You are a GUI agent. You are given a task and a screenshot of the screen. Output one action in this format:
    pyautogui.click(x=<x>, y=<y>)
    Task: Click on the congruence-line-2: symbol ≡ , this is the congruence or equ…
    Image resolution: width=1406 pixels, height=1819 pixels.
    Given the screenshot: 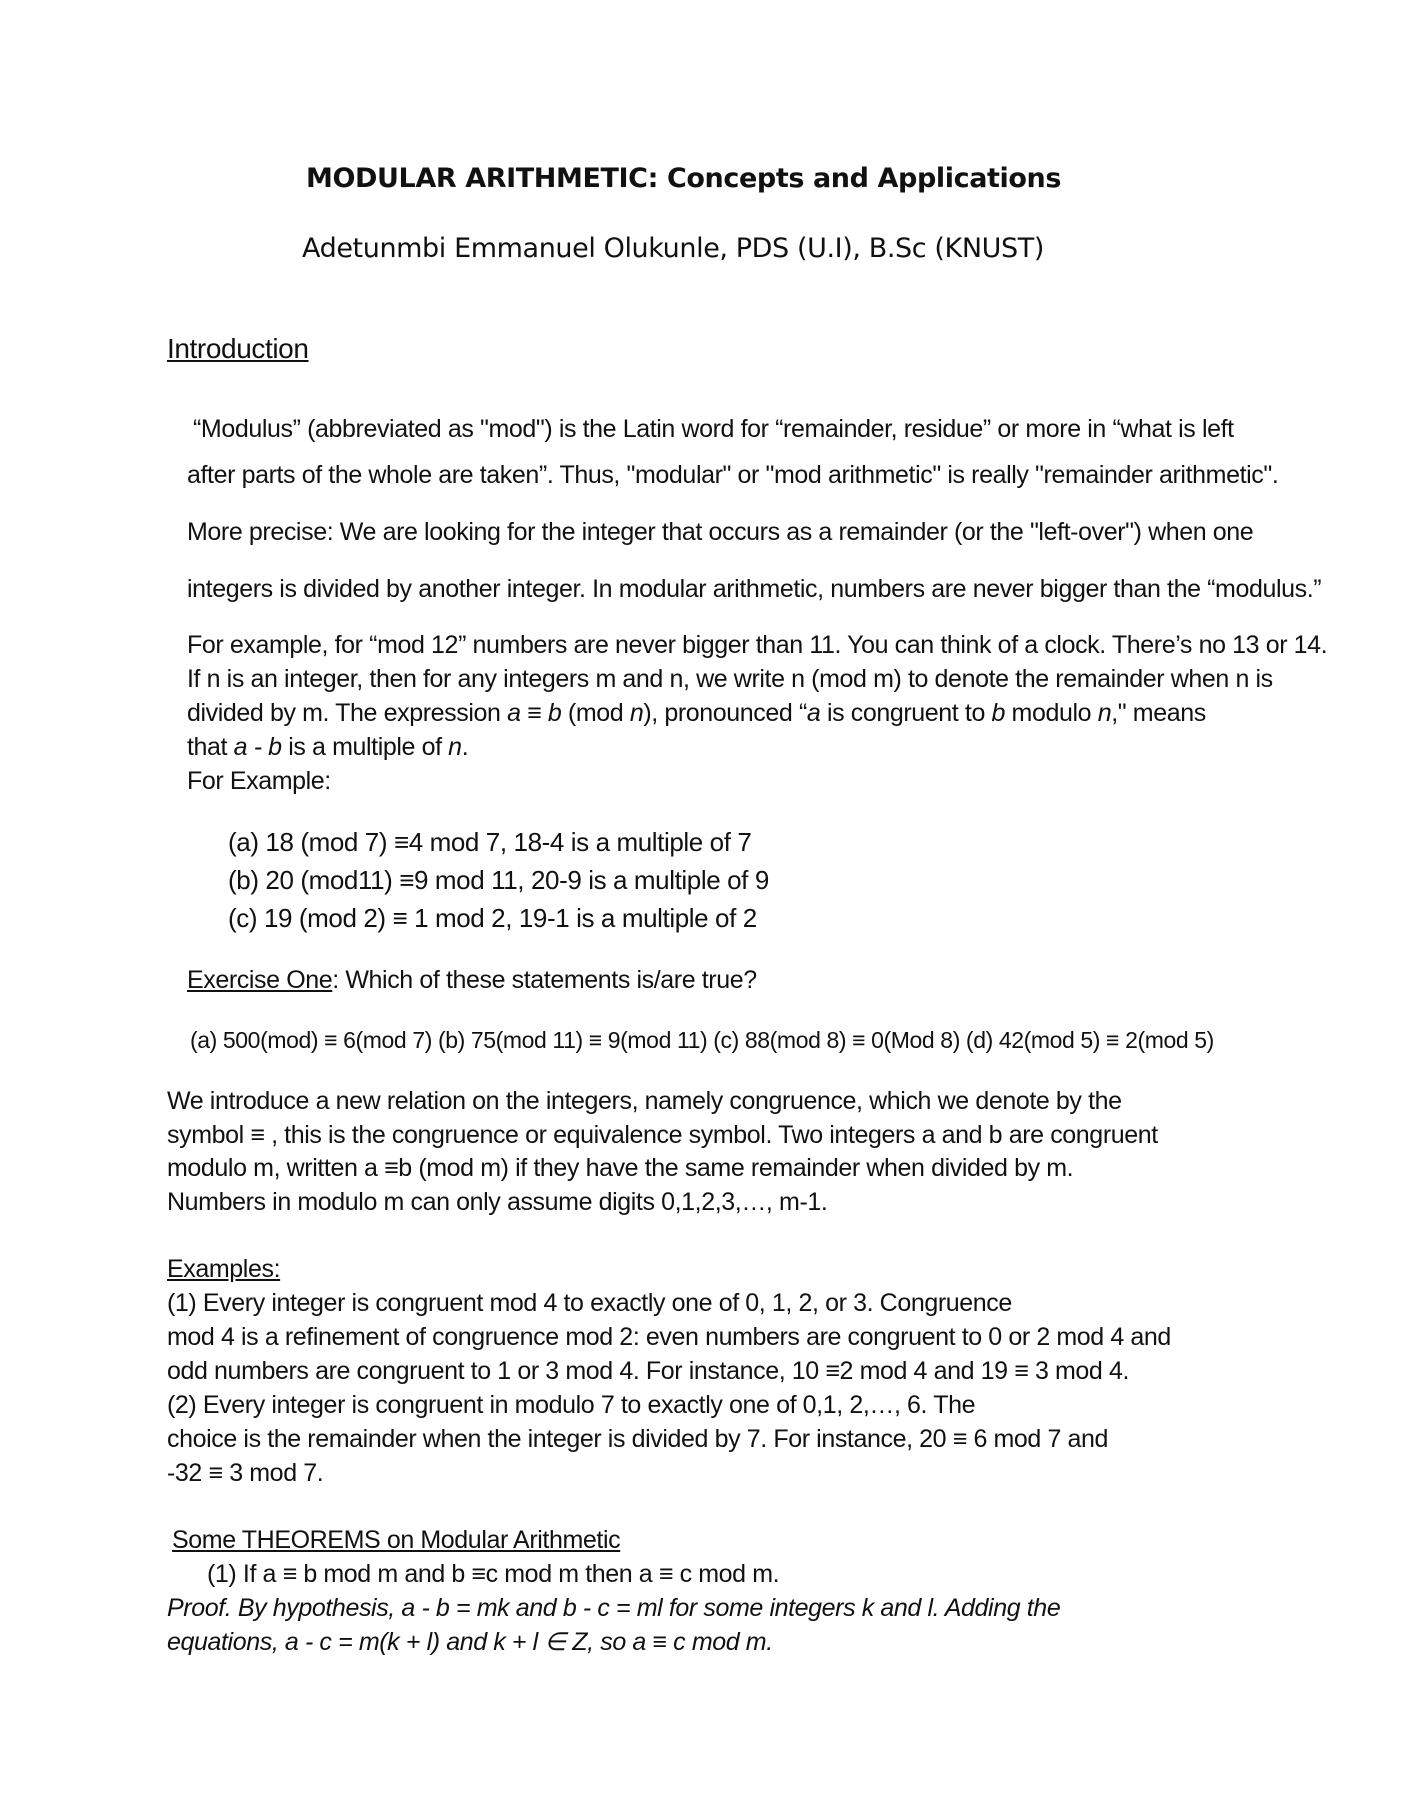 What is the action you would take?
    pyautogui.click(x=662, y=1135)
    